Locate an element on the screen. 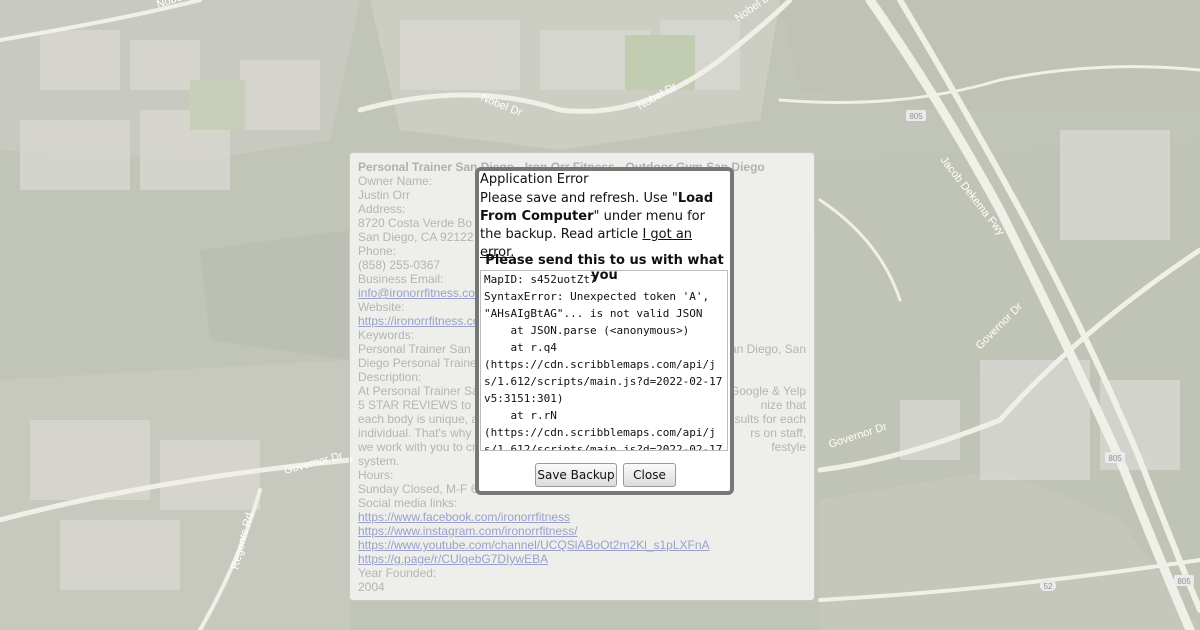 The image size is (1200, 630). save-backup-button: Save Backup is located at coordinates (576, 475).